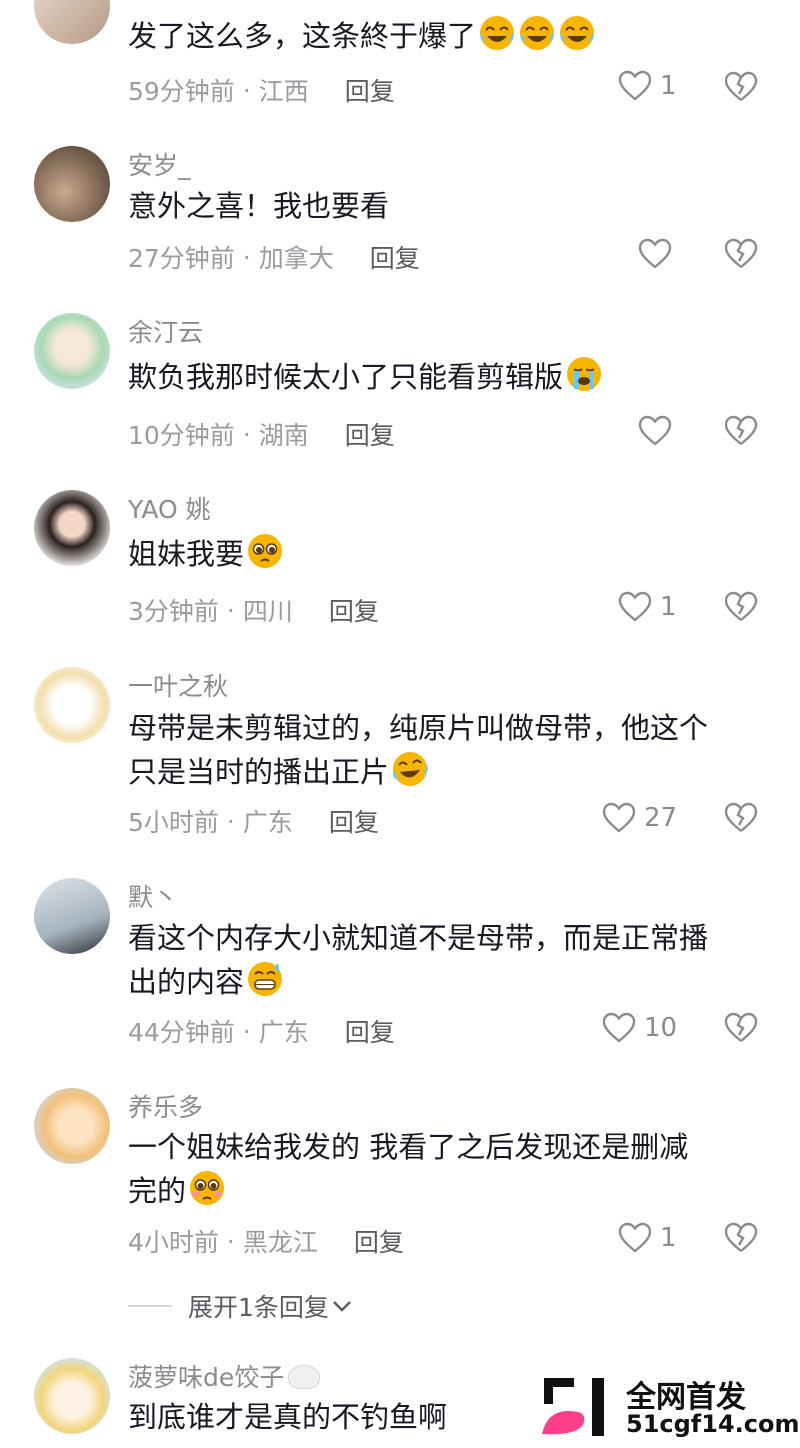 This screenshot has height=1448, width=800. Describe the element at coordinates (181, 1032) in the screenshot. I see `comment-time: 44分钟前` at that location.